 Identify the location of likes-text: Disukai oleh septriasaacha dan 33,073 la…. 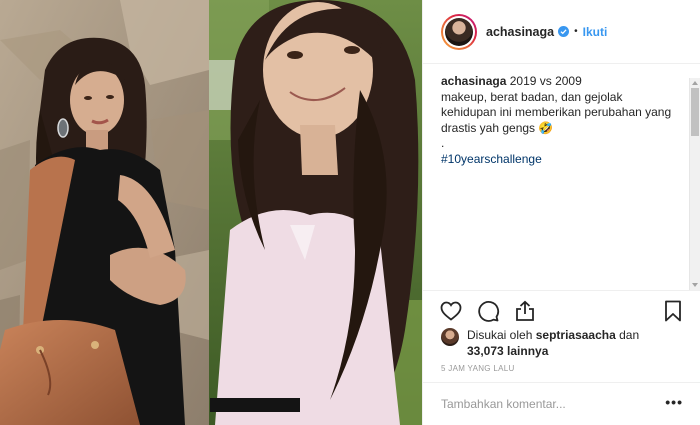
(553, 343).